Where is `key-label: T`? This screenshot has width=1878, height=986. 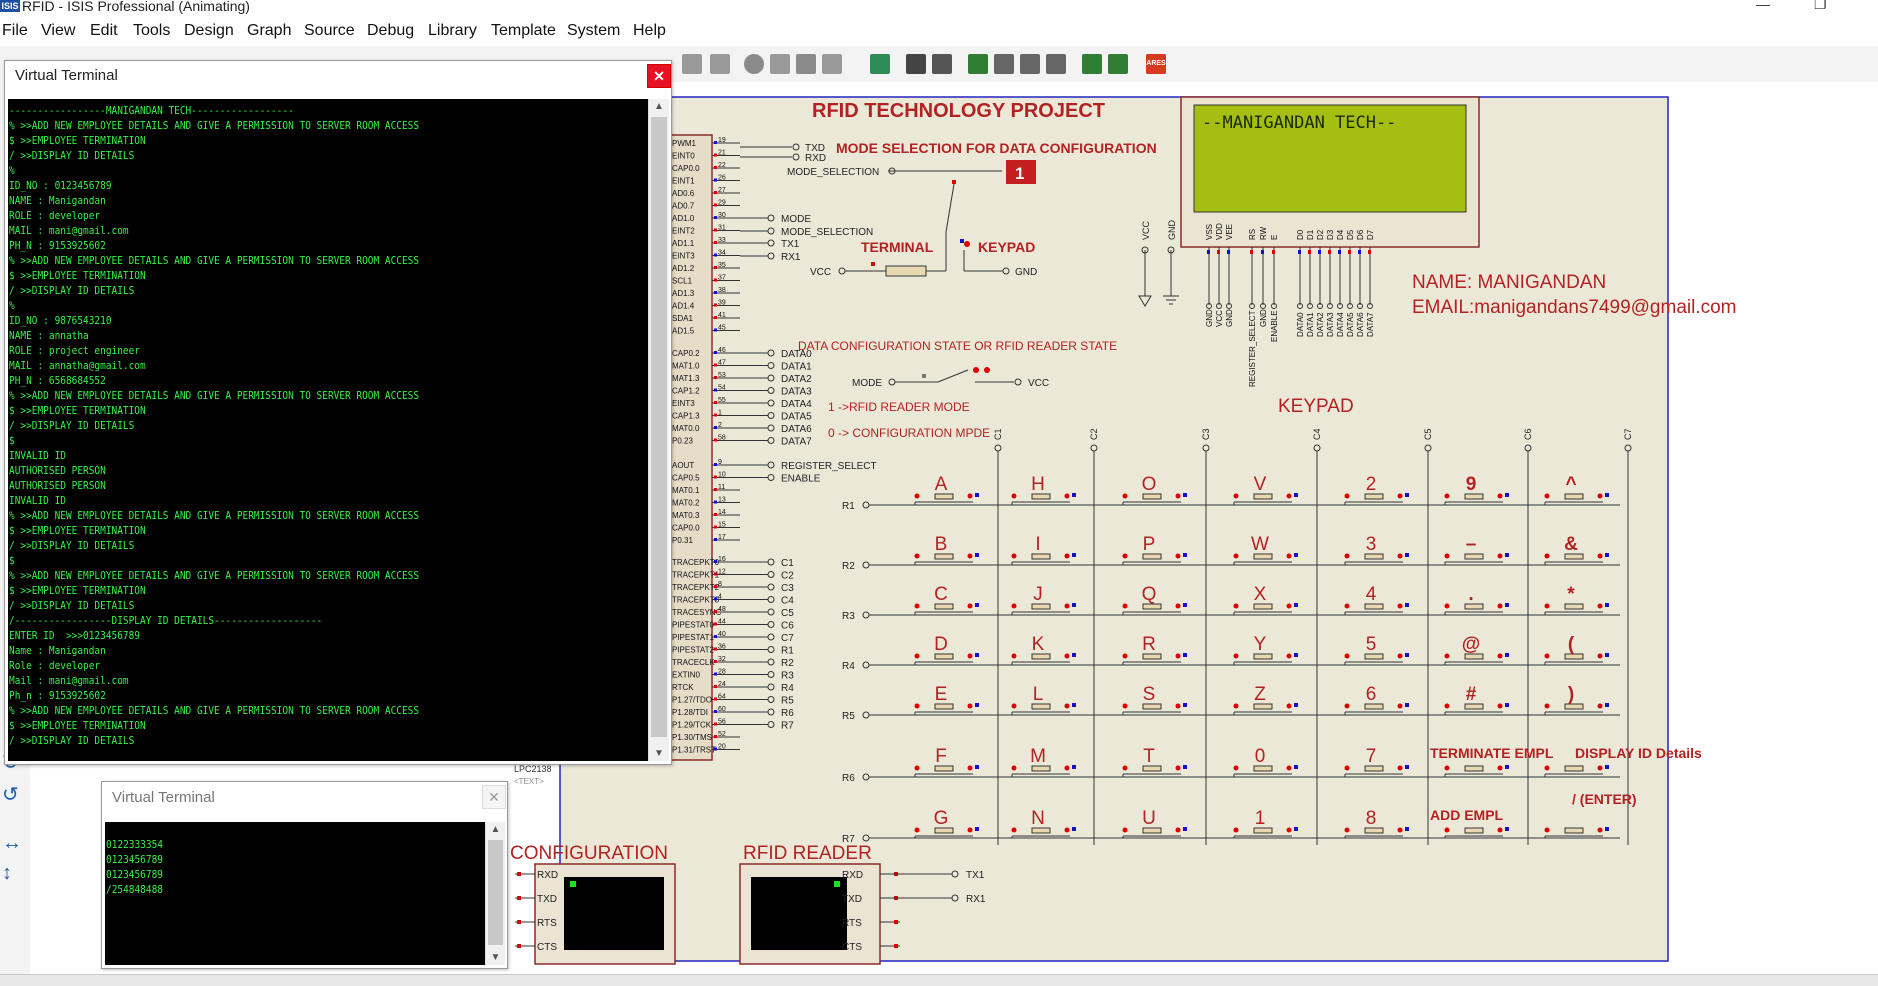 key-label: T is located at coordinates (1149, 756).